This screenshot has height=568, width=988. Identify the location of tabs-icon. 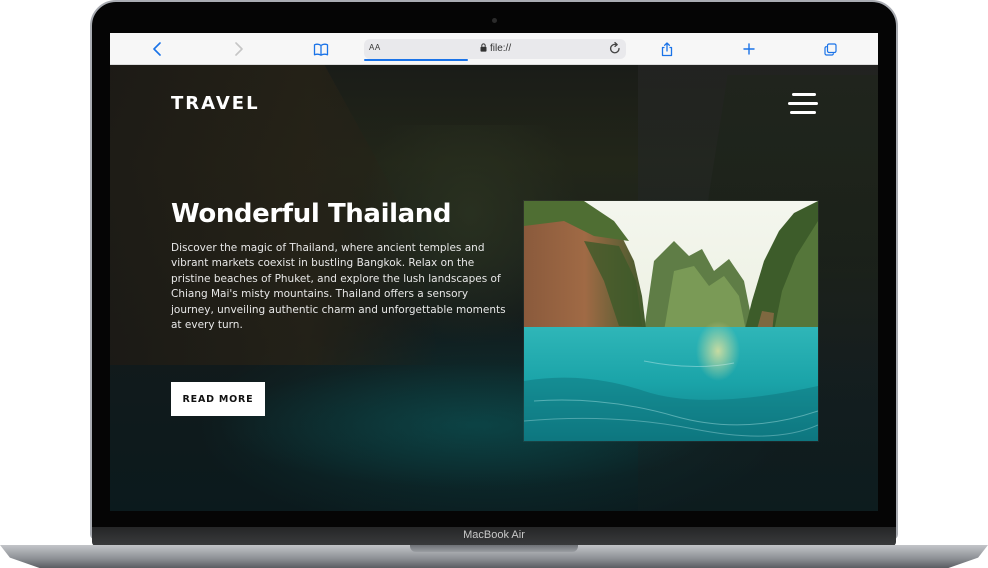
(830, 49).